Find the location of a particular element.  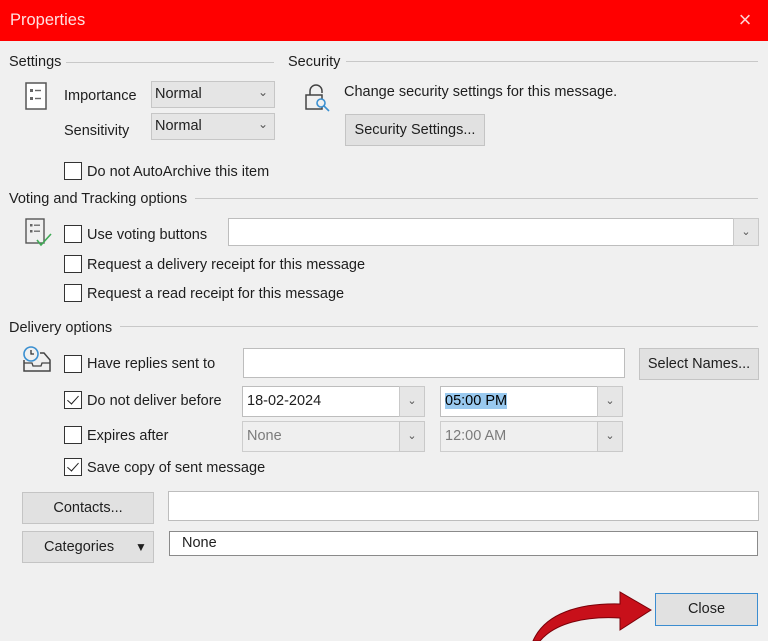

categories-button: Categories ▼ is located at coordinates (88, 547).